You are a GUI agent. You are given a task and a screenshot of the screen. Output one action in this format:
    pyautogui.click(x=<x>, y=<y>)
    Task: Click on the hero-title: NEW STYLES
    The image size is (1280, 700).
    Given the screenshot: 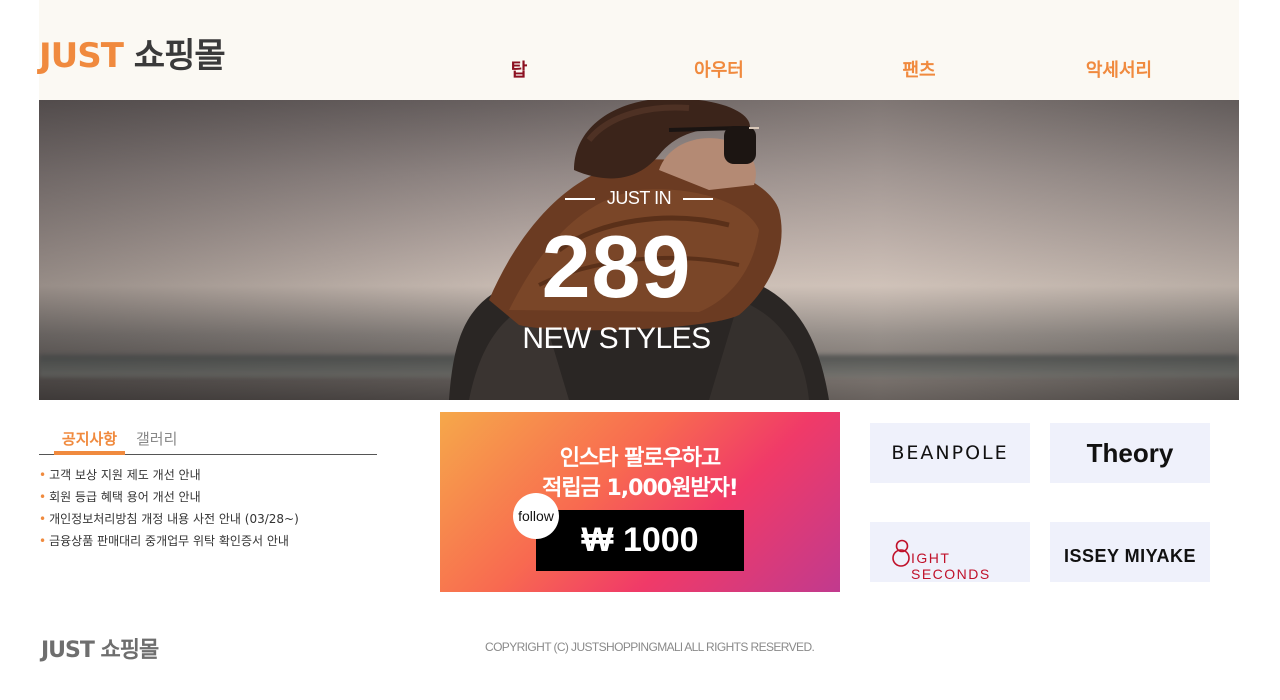 What is the action you would take?
    pyautogui.click(x=616, y=338)
    